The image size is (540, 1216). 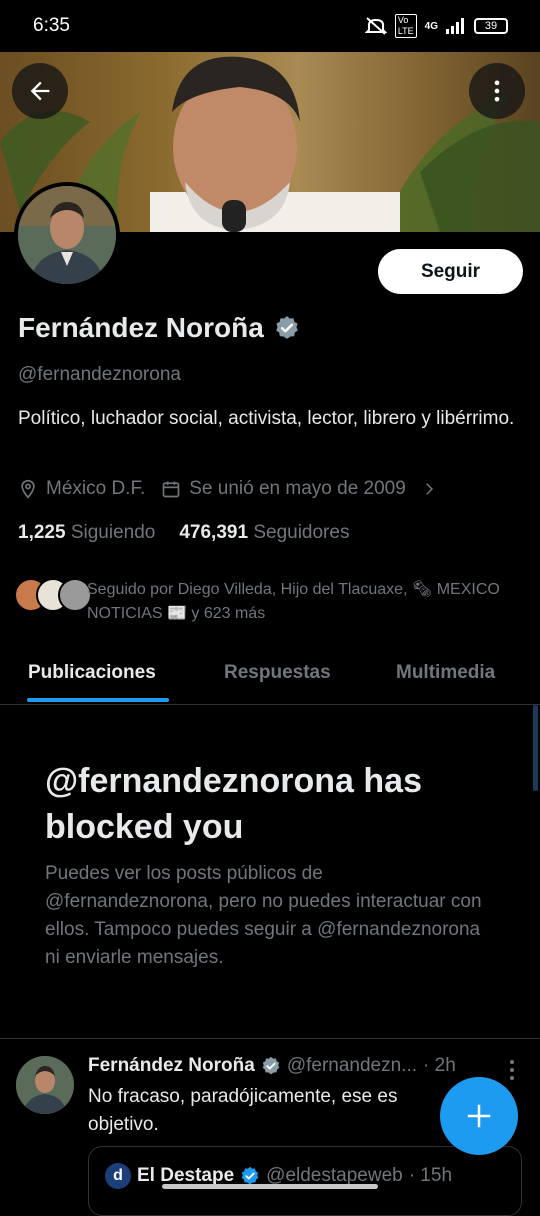 What do you see at coordinates (535, 748) in the screenshot?
I see `scrollbar` at bounding box center [535, 748].